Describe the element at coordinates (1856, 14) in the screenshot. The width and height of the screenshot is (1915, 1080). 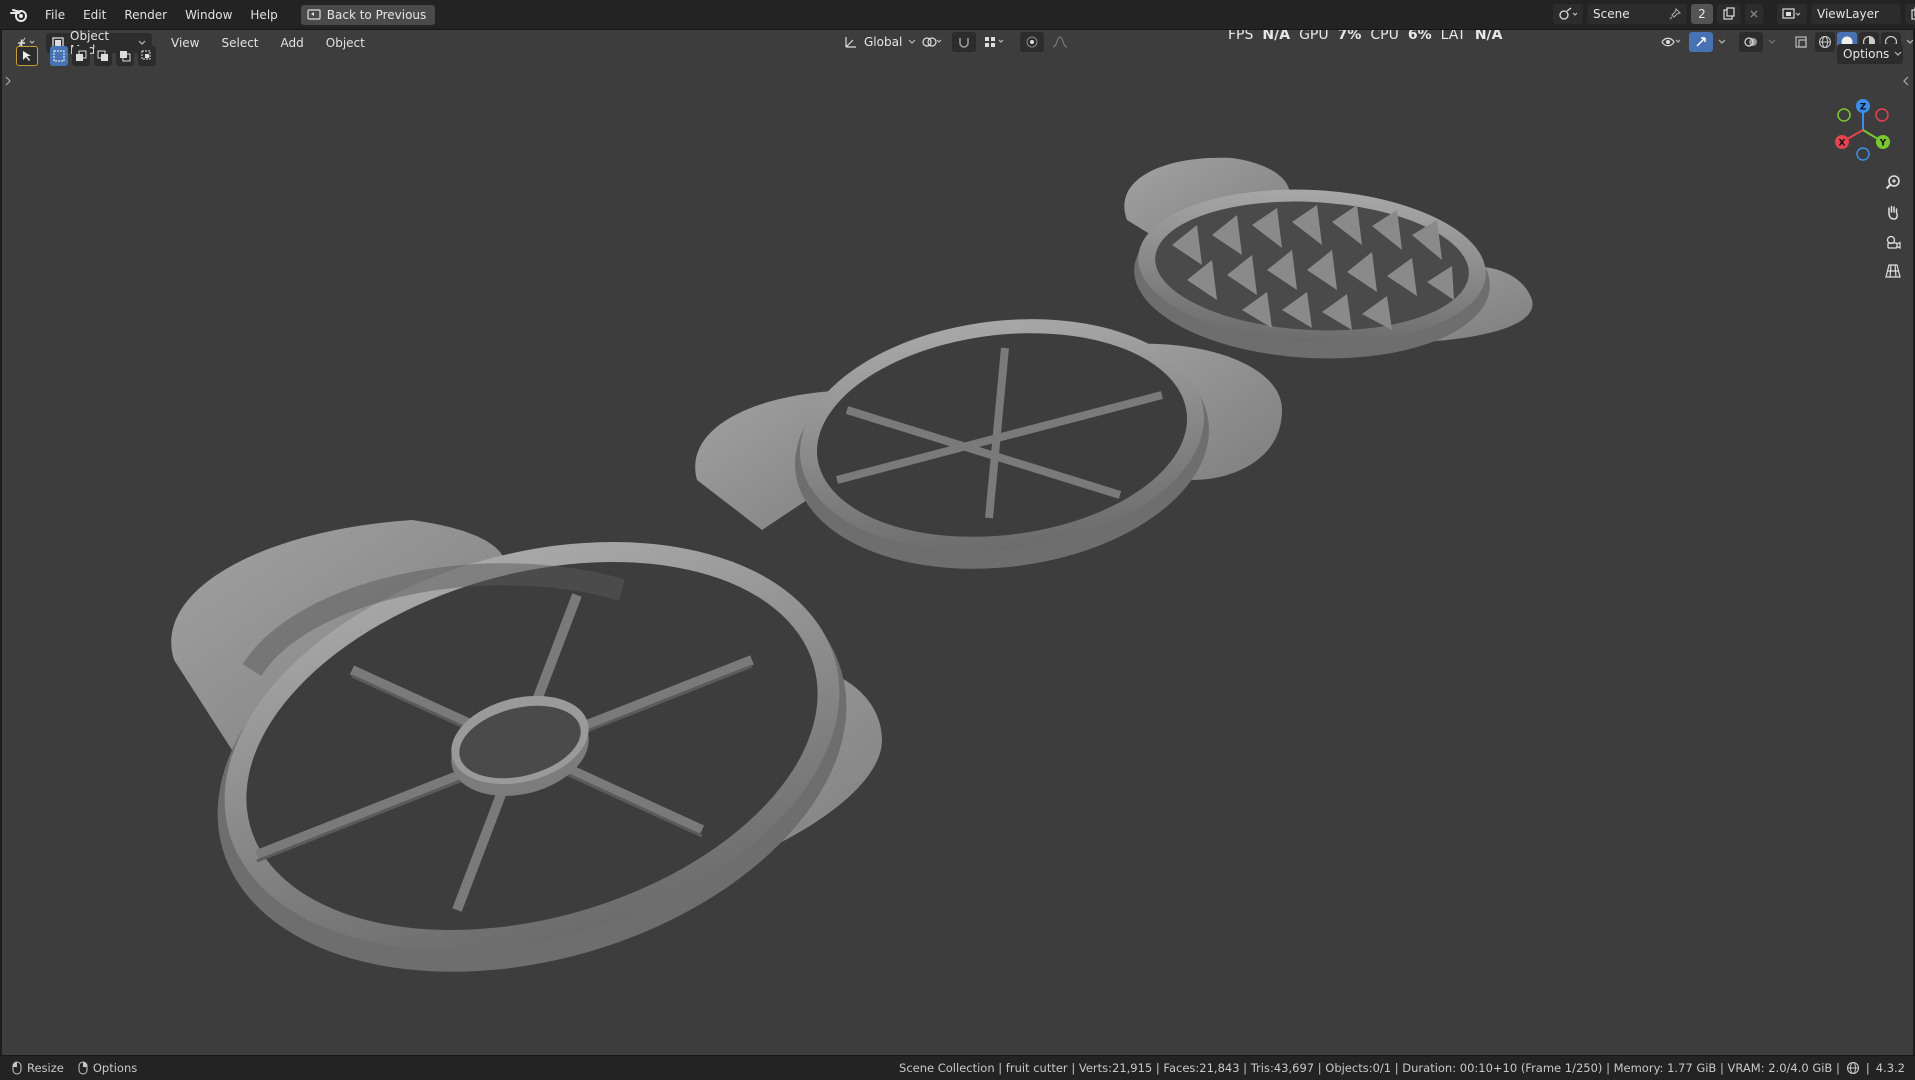
I see `view-layer-field: ViewLayer` at that location.